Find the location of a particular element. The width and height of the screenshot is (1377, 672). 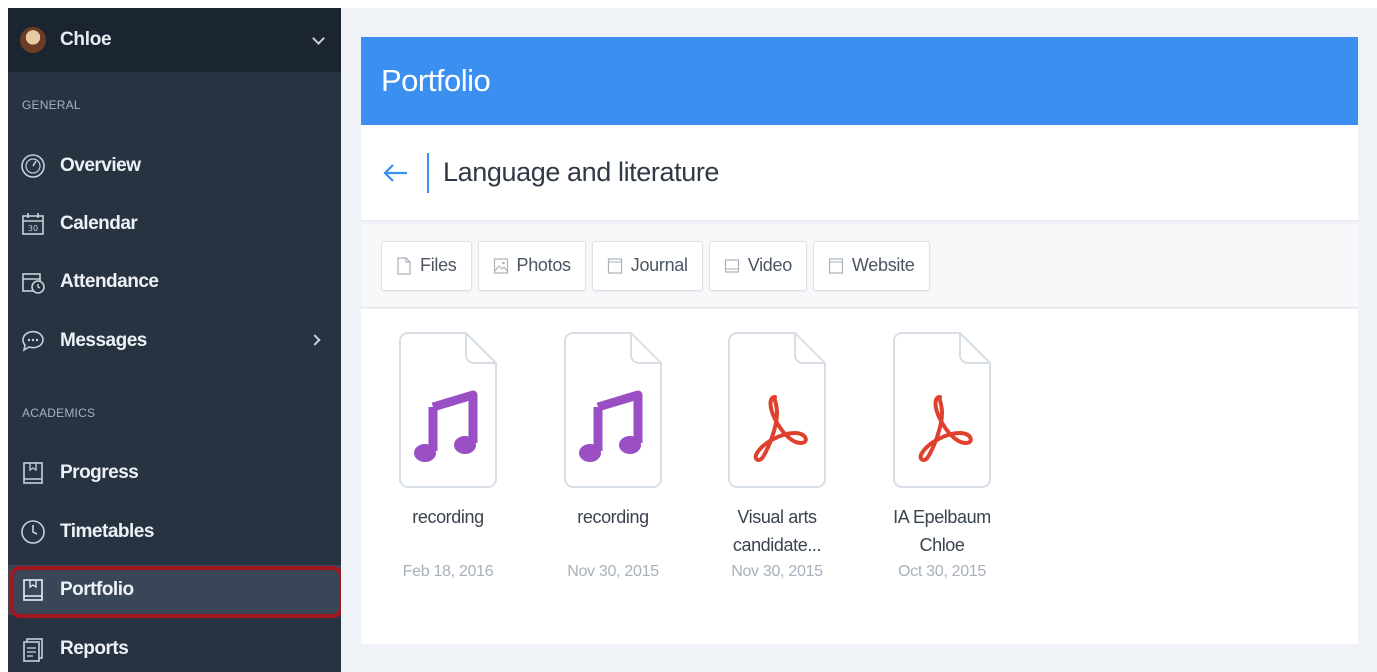

sidebar-item-label: Timetables is located at coordinates (107, 531).